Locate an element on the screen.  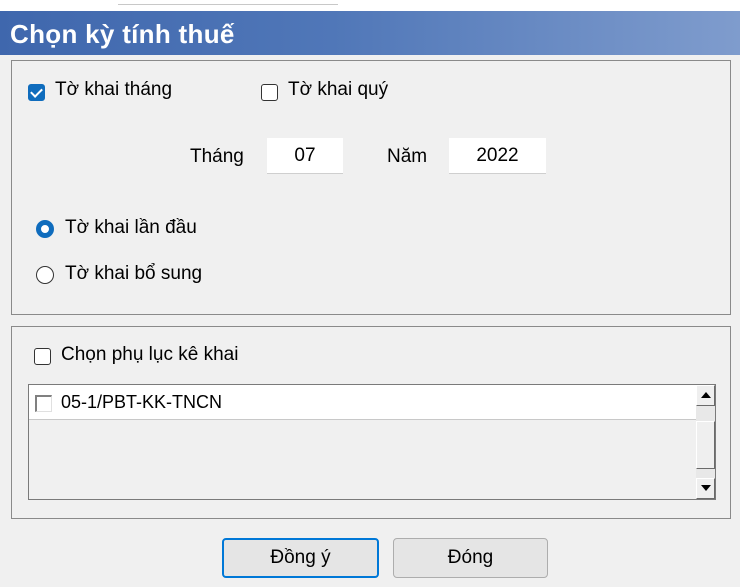
monthly-label: Tờ khai tháng is located at coordinates (113, 90).